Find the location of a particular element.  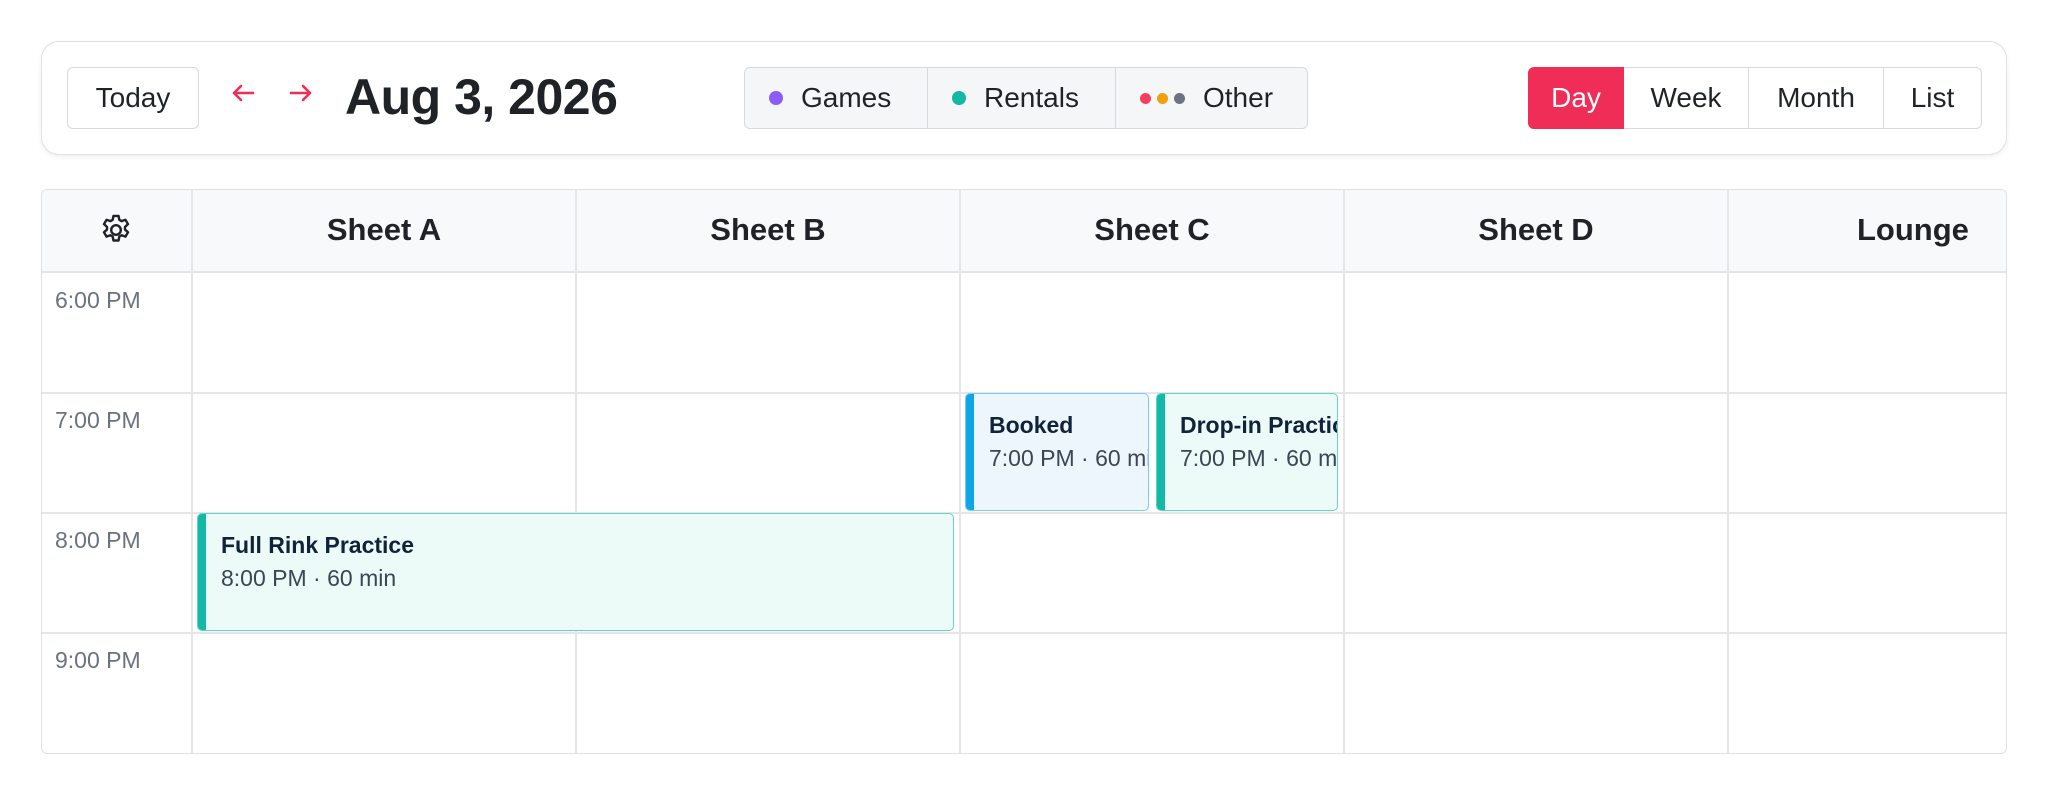

legend-label: Other is located at coordinates (1238, 97).